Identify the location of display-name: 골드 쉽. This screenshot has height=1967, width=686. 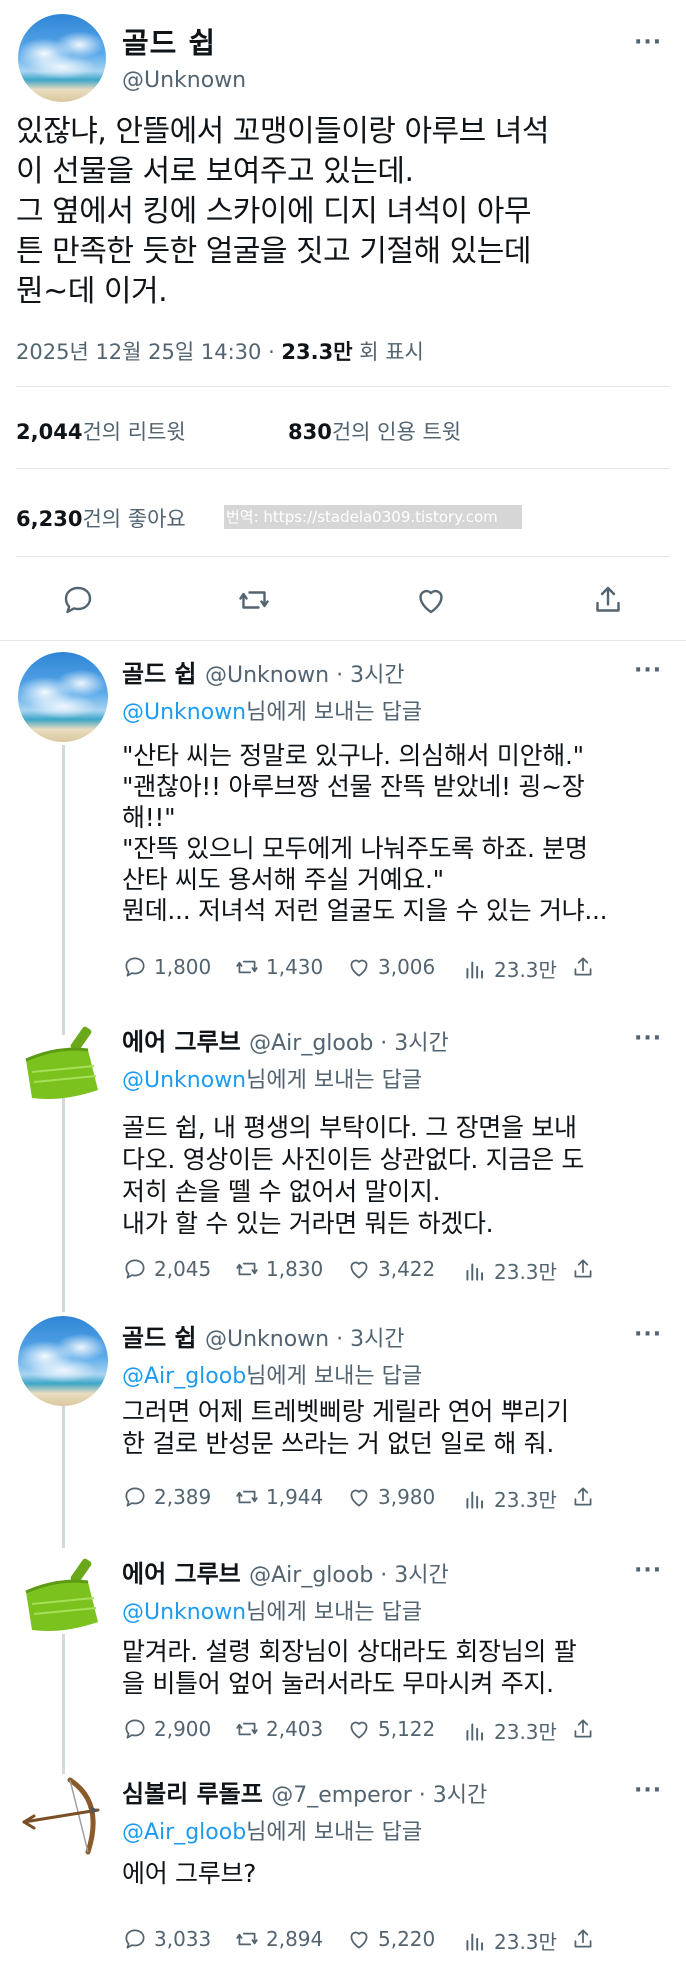
(169, 41).